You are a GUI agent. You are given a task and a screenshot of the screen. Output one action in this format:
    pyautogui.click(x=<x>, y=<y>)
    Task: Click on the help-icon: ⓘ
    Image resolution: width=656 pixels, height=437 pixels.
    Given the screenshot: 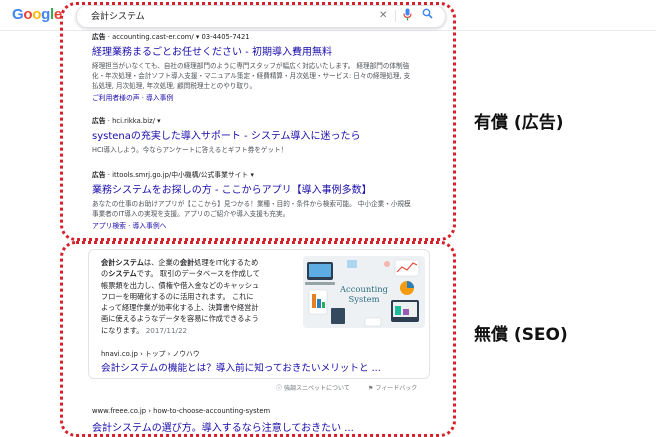 What is the action you would take?
    pyautogui.click(x=279, y=388)
    